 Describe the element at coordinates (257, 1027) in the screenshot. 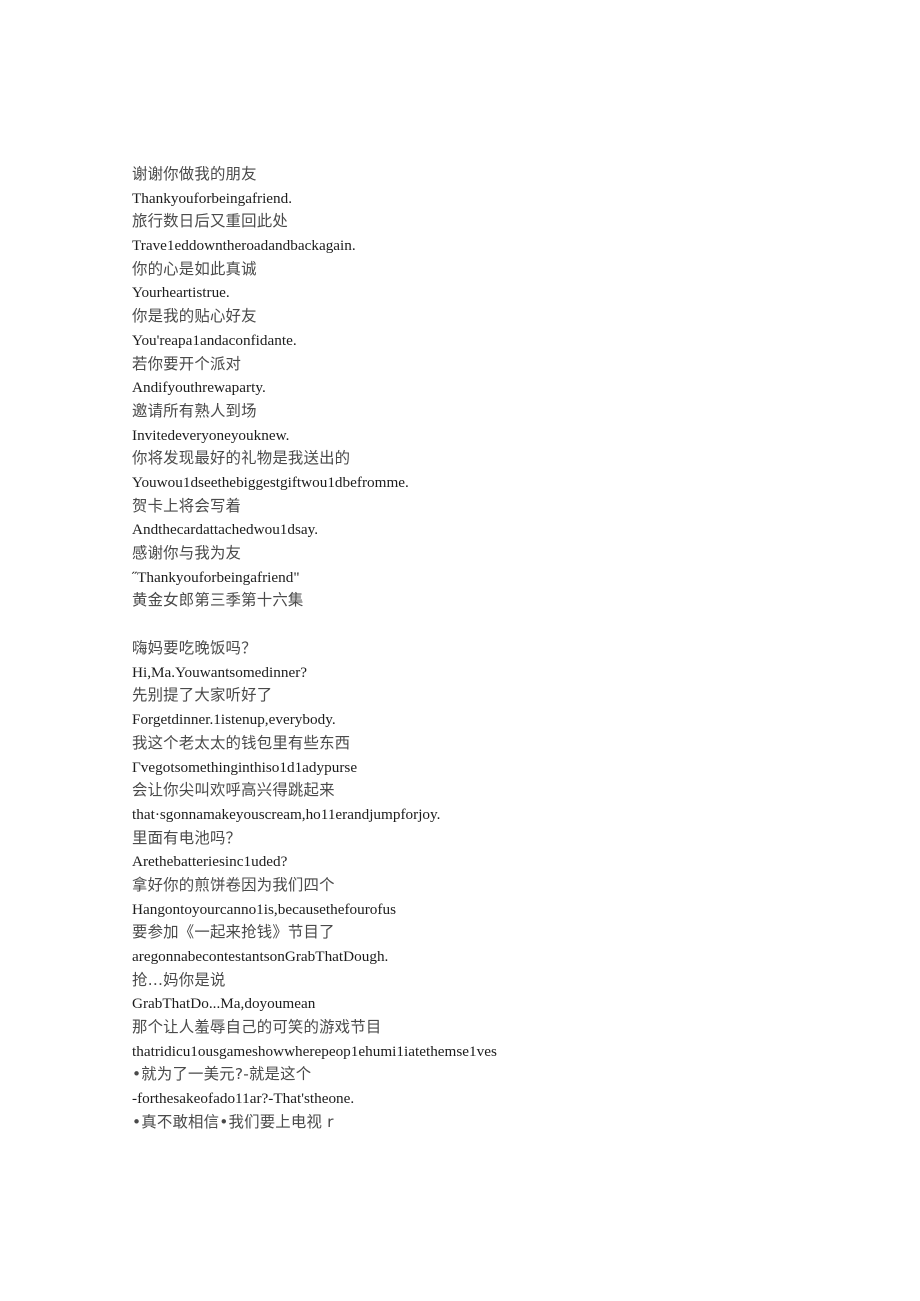

I see `subtitle-line-source: 那个让人羞辱自己的可笑的游戏节目` at that location.